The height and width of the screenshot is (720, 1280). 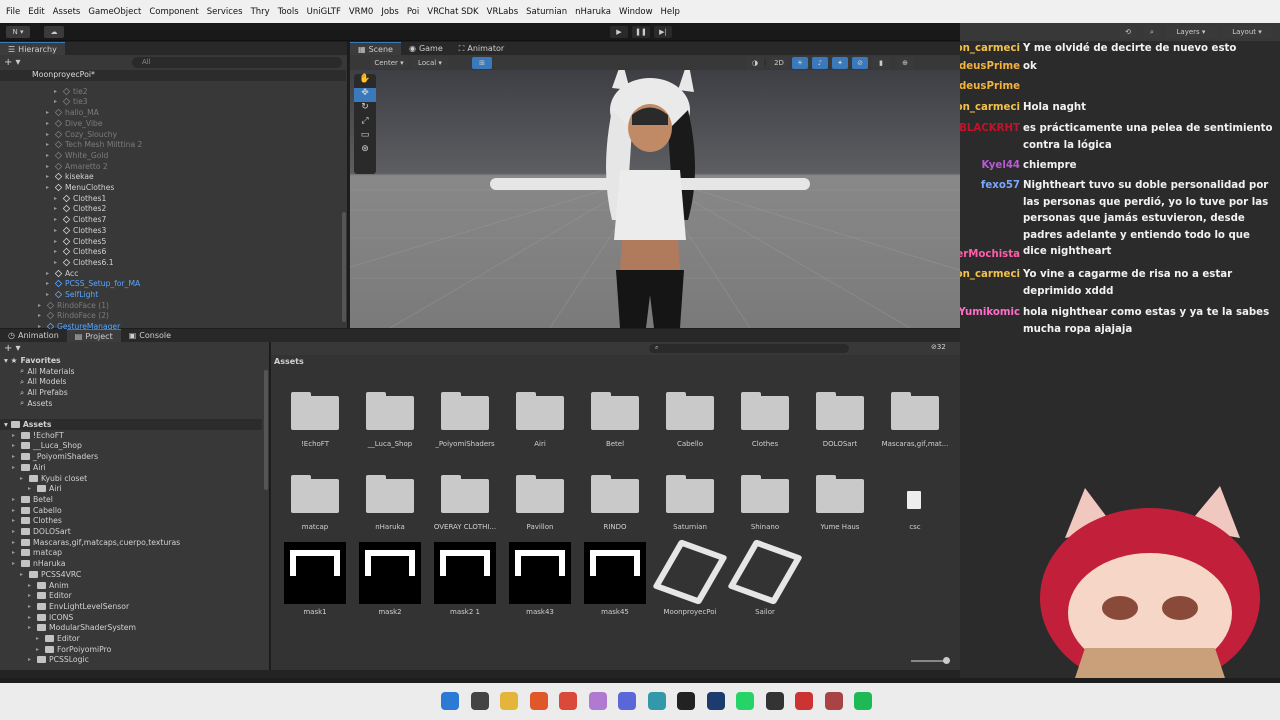 I want to click on hierarchy-item: ▸ tie2, so click(x=71, y=91).